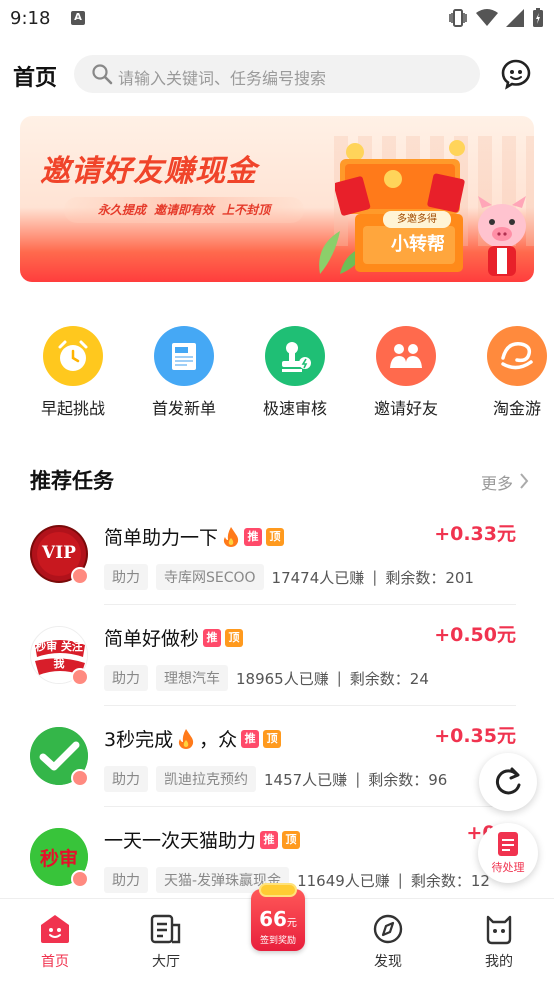  Describe the element at coordinates (59, 553) in the screenshot. I see `avatar-text: VIP` at that location.